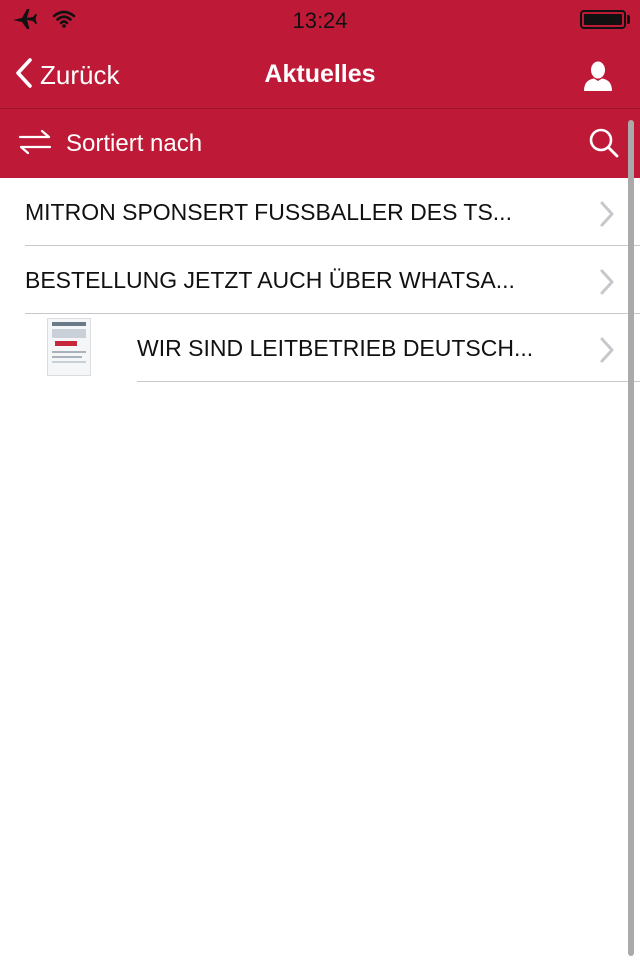 Image resolution: width=640 pixels, height=960 pixels. I want to click on battery-icon, so click(603, 19).